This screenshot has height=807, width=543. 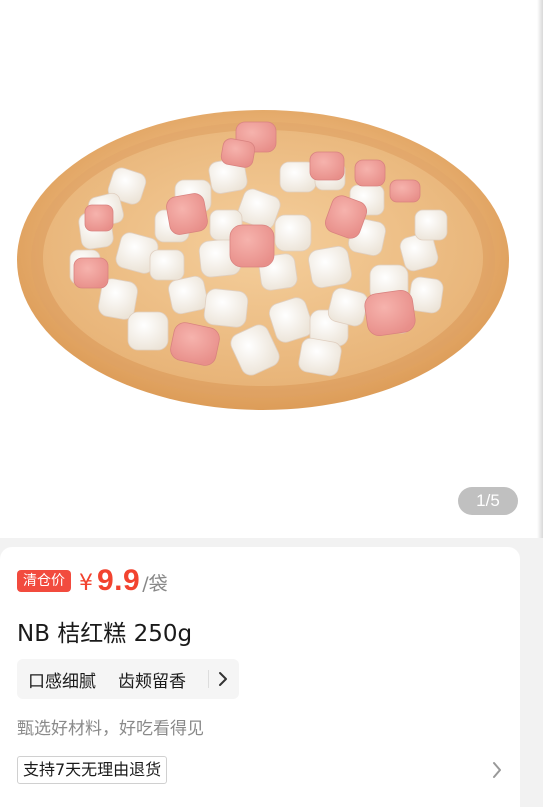 I want to click on feature-tag: 齿颊留香, so click(x=152, y=681).